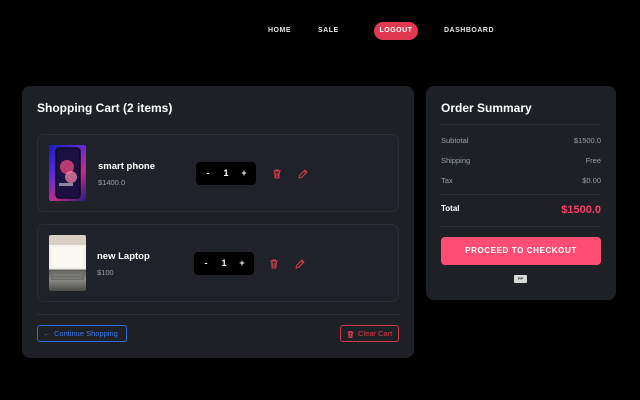 This screenshot has height=400, width=640. What do you see at coordinates (447, 180) in the screenshot?
I see `tax-label: Tax` at bounding box center [447, 180].